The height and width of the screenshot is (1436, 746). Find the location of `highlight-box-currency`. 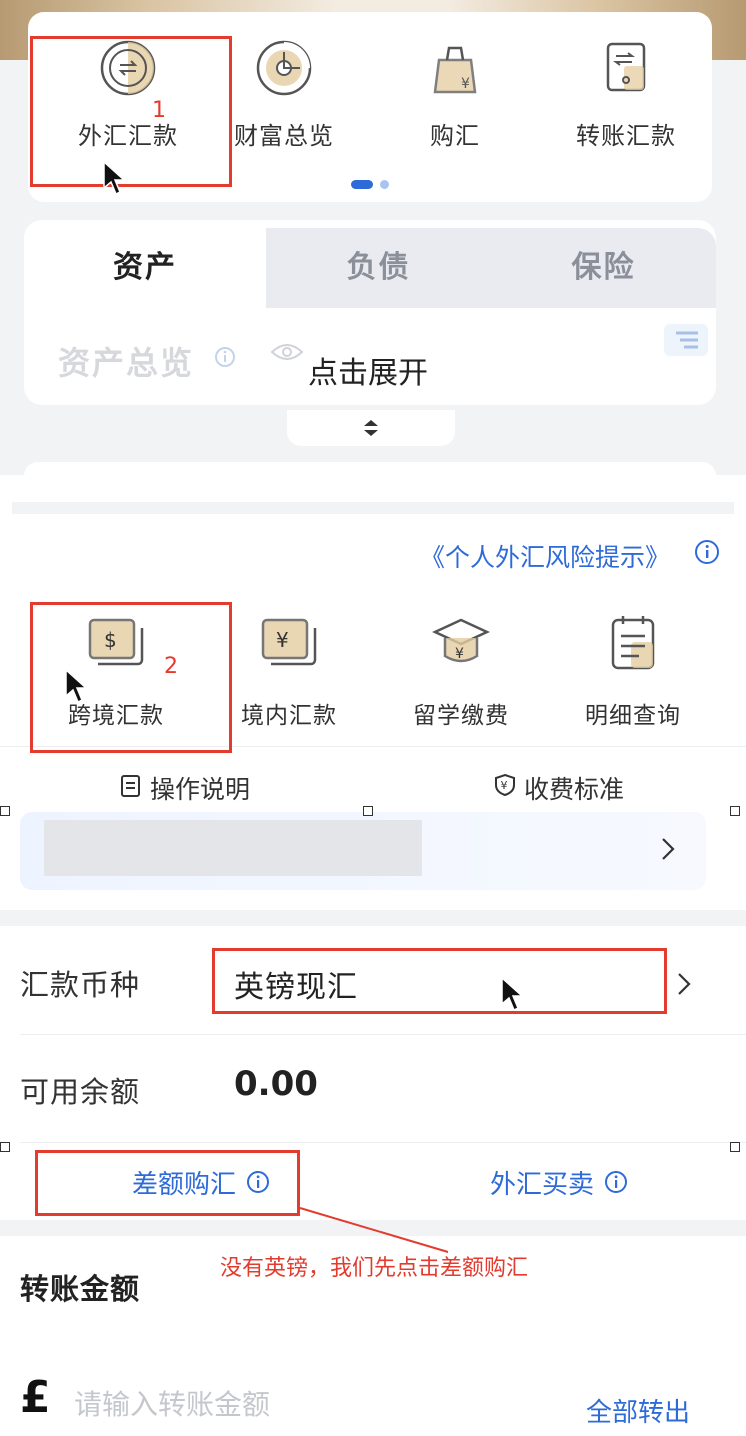

highlight-box-currency is located at coordinates (439, 981).